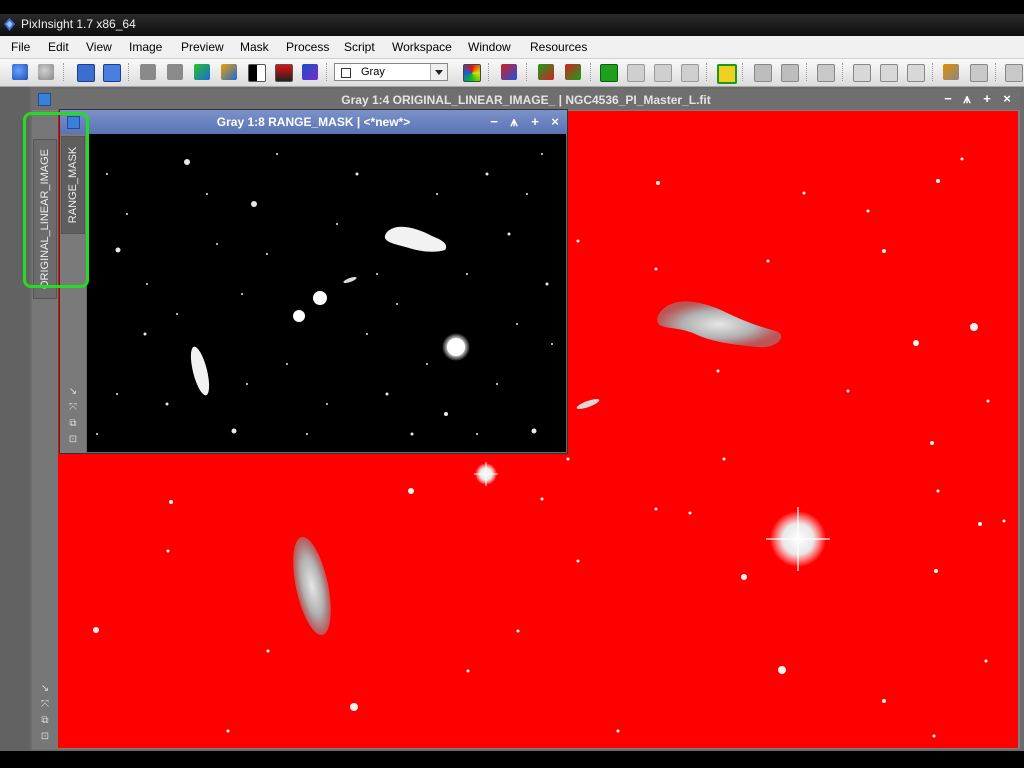 The width and height of the screenshot is (1024, 768). Describe the element at coordinates (979, 73) in the screenshot. I see `explorer-icon` at that location.